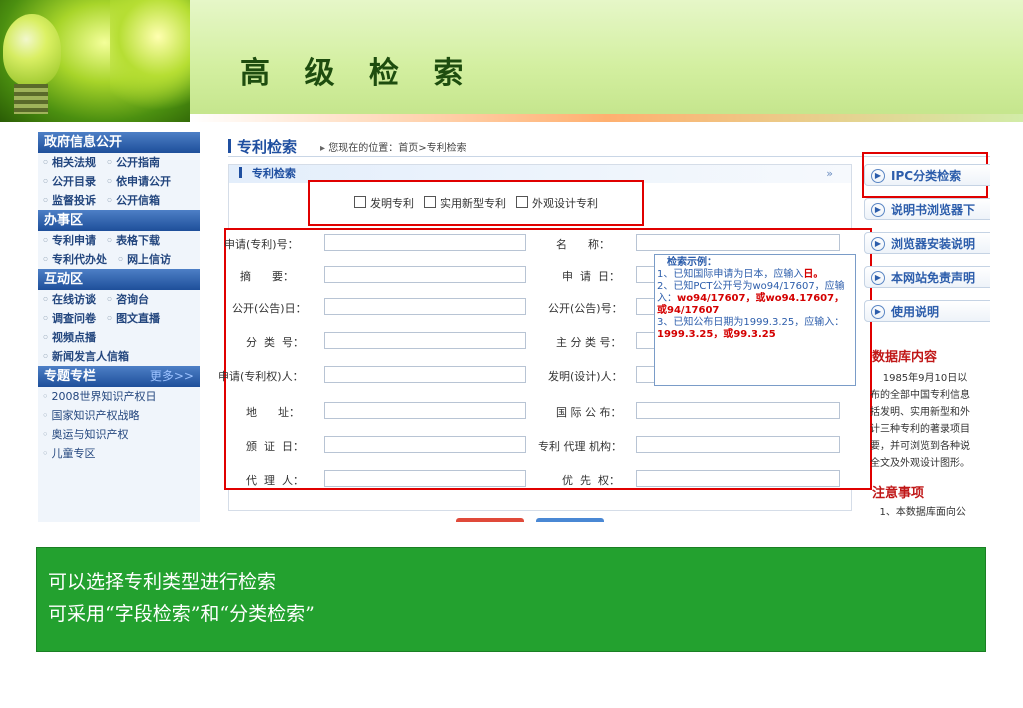 The image size is (1023, 708). What do you see at coordinates (585, 376) in the screenshot?
I see `field-label: 发明(设计)人：` at bounding box center [585, 376].